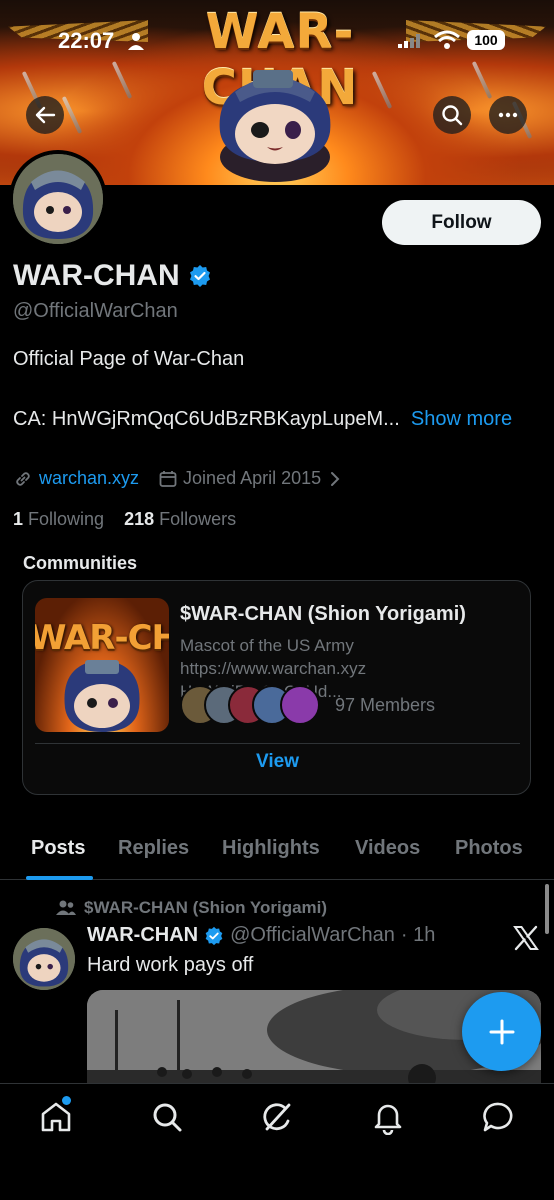  I want to click on member-avatars, so click(252, 705).